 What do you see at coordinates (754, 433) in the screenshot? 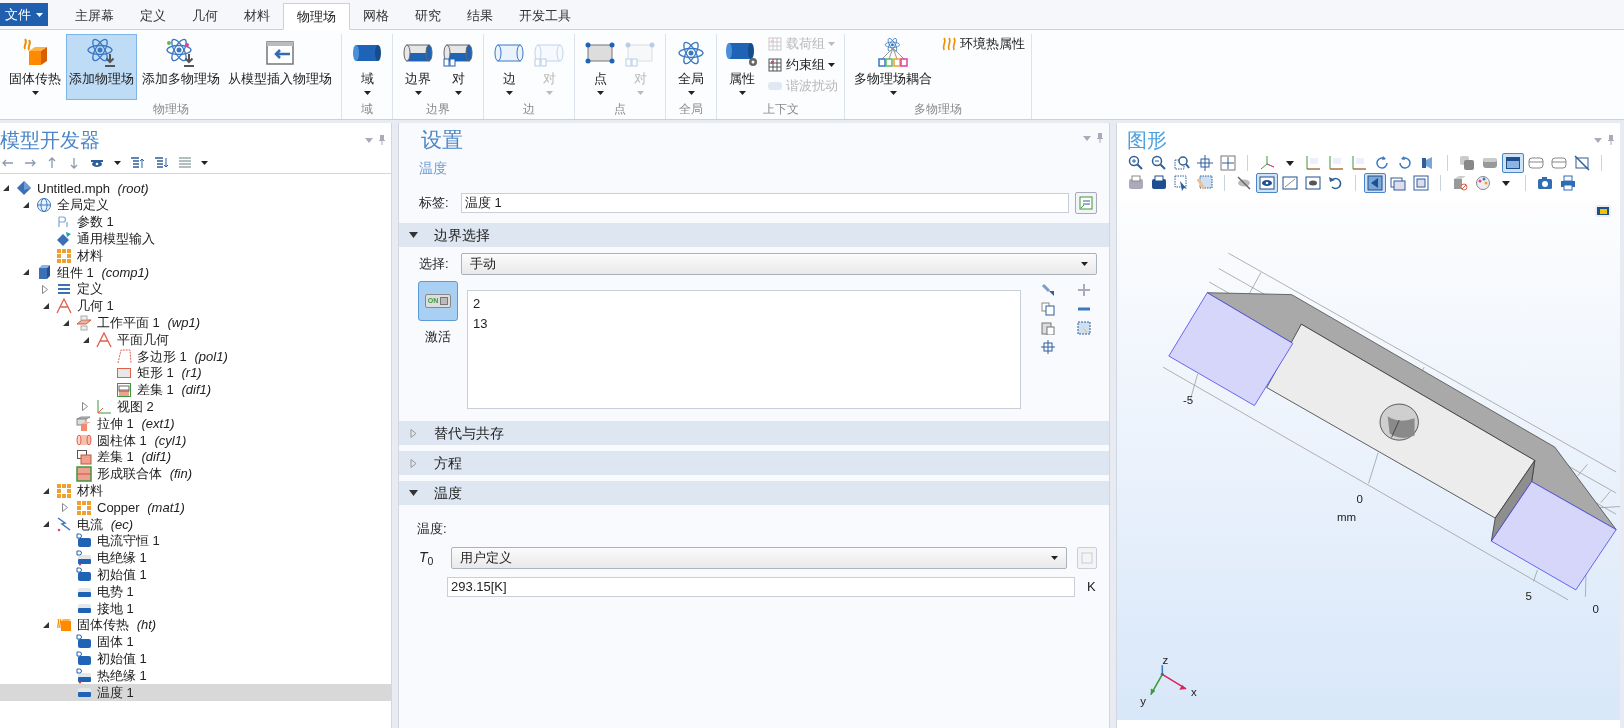
I see `section-header: 替代与共存` at bounding box center [754, 433].